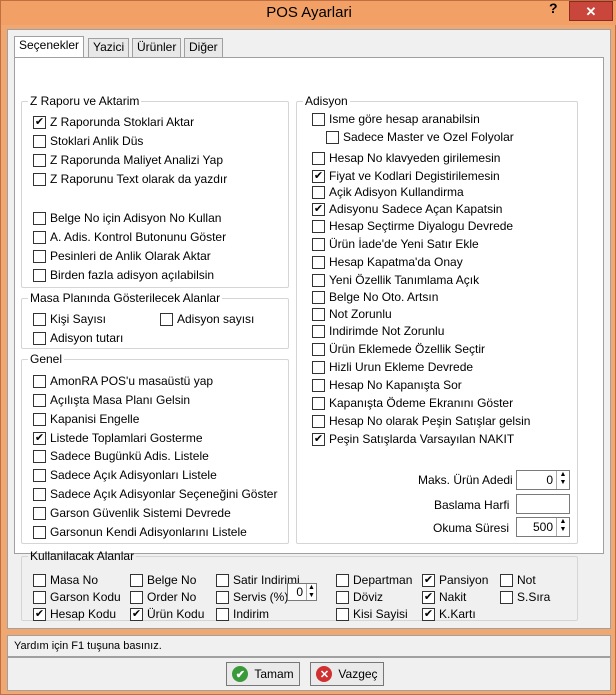 The width and height of the screenshot is (616, 695). I want to click on checkbox-s-s-ra: S.Sıra, so click(525, 597).